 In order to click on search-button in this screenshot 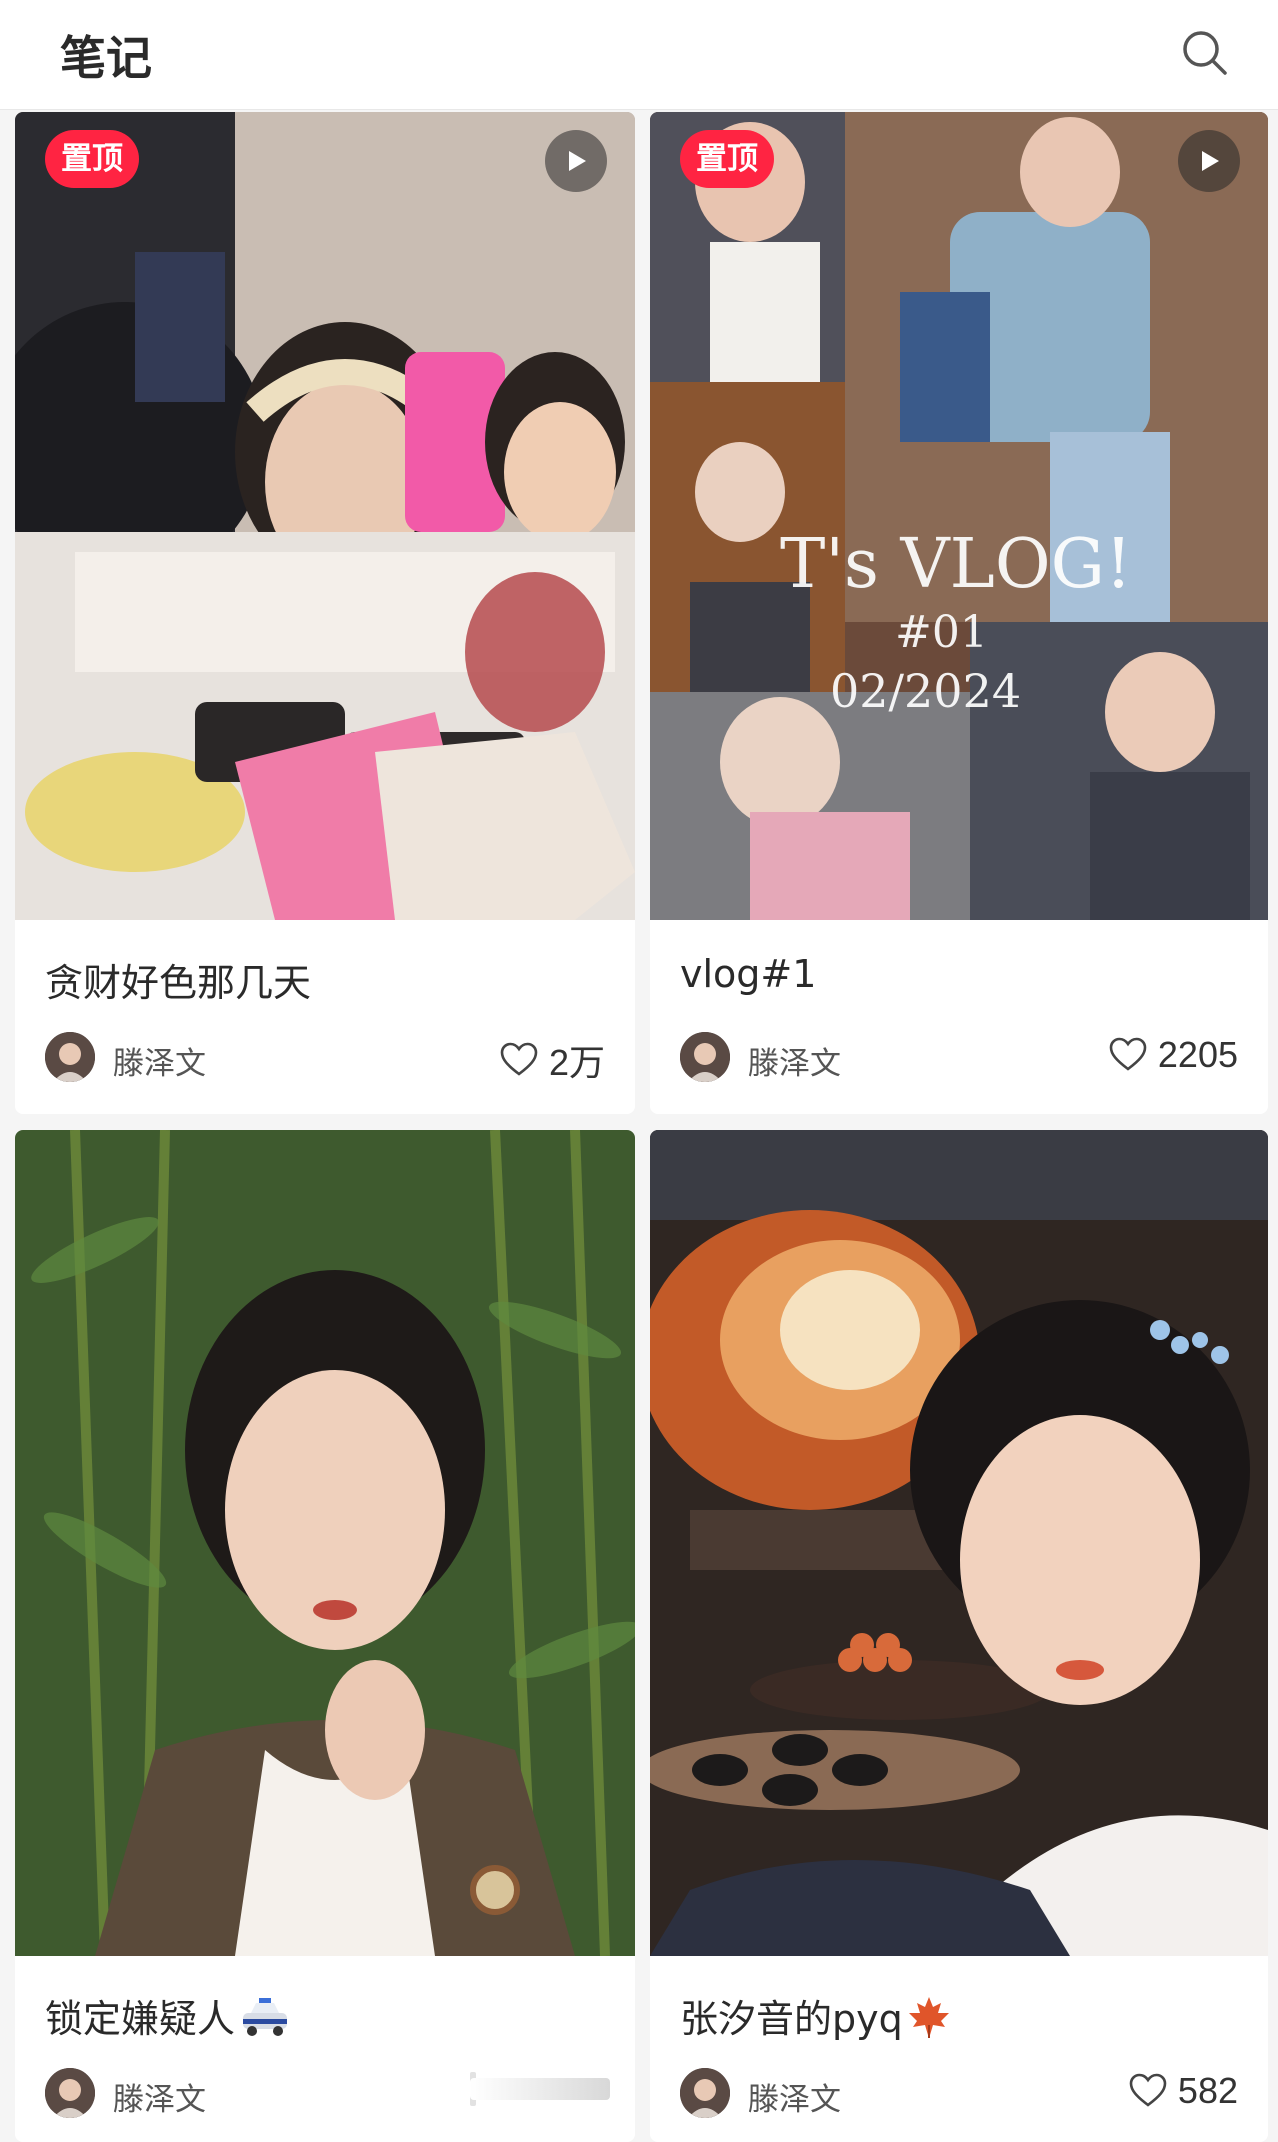, I will do `click(1205, 53)`.